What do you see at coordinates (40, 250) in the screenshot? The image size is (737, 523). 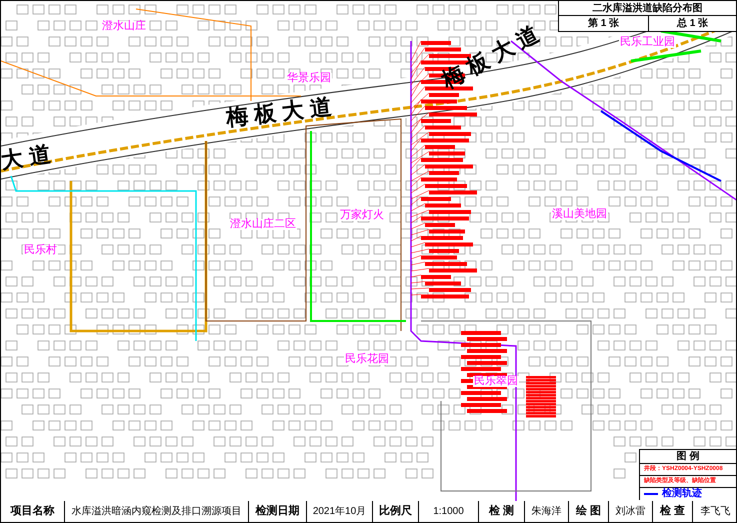 I see `area-name: 民乐村` at bounding box center [40, 250].